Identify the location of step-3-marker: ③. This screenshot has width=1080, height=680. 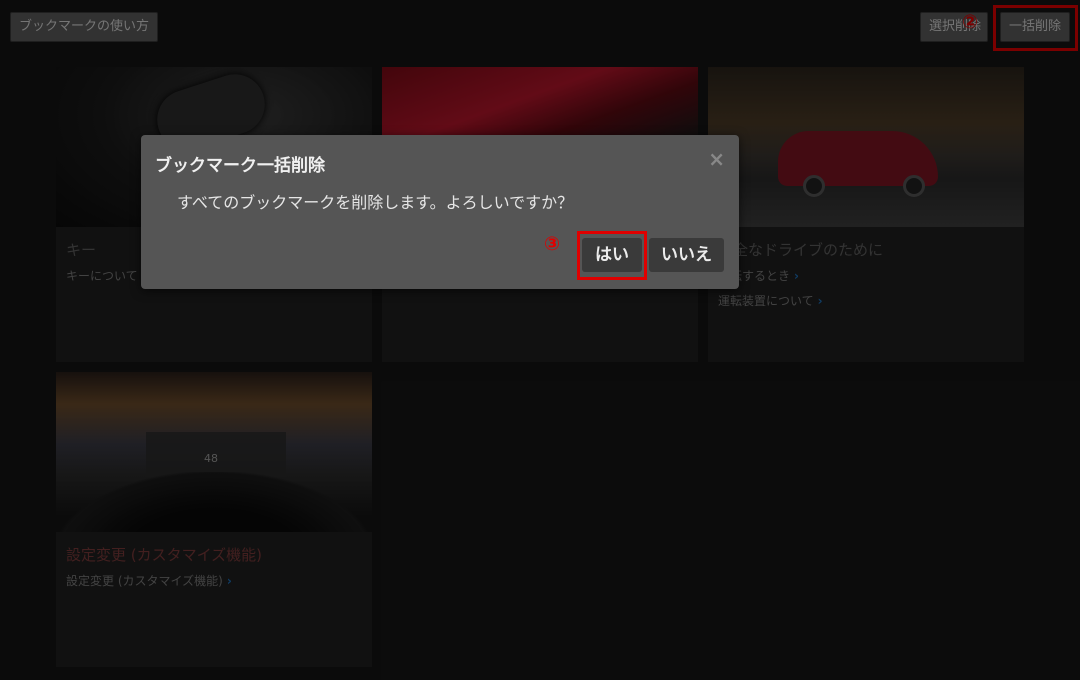
(552, 244).